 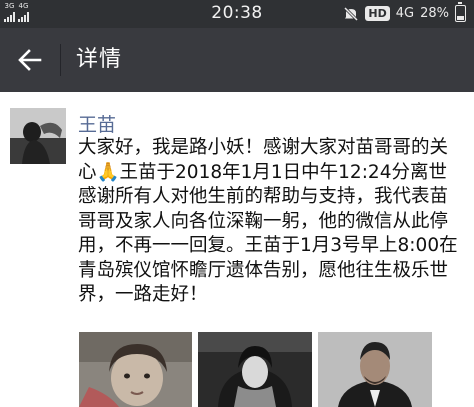 I want to click on post-photo-costume, so click(x=255, y=369).